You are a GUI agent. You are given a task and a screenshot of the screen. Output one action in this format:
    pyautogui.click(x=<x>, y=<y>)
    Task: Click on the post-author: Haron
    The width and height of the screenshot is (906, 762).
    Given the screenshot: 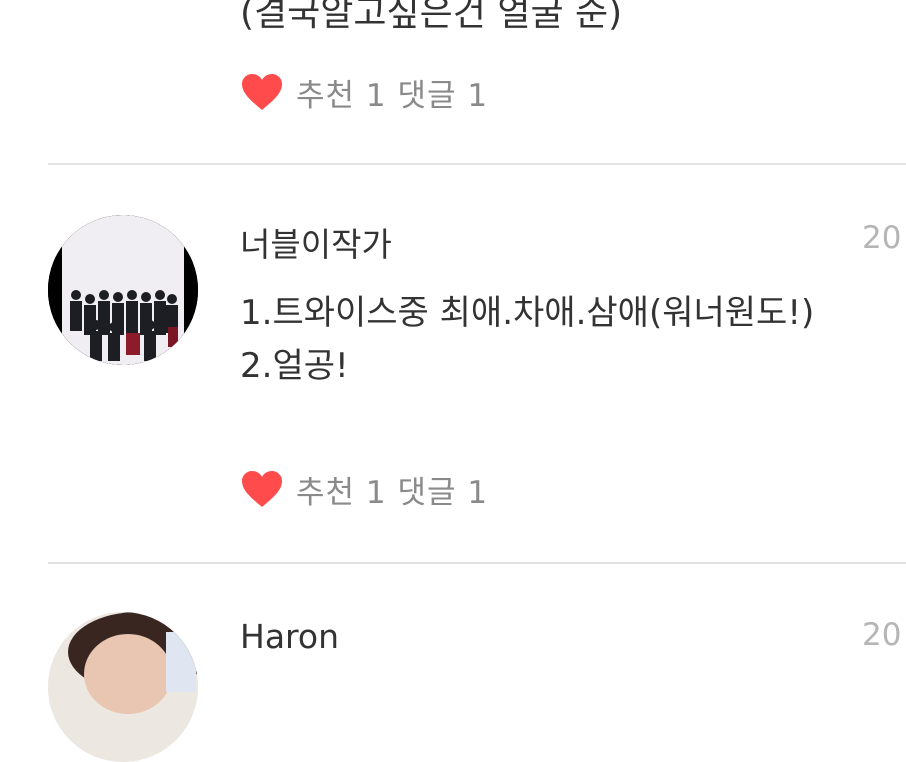 What is the action you would take?
    pyautogui.click(x=289, y=636)
    